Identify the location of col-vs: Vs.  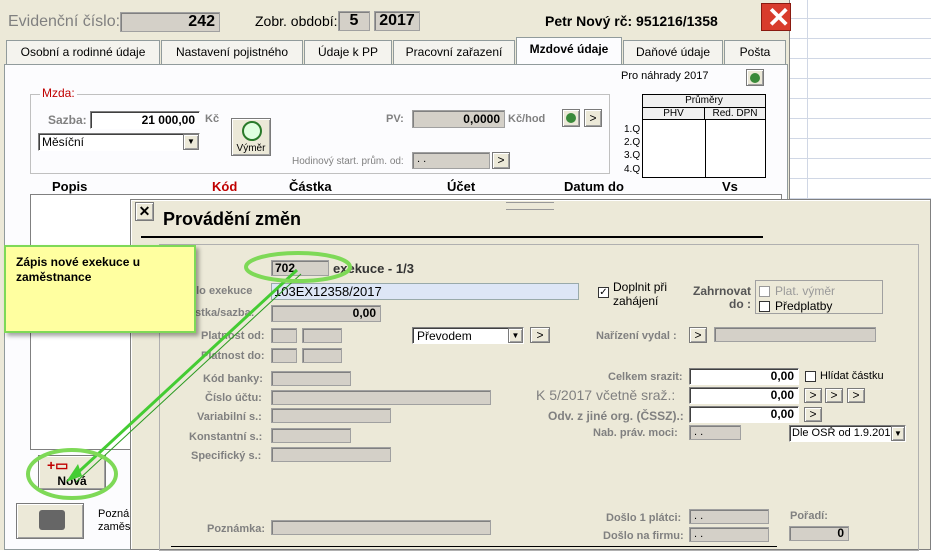
(730, 186).